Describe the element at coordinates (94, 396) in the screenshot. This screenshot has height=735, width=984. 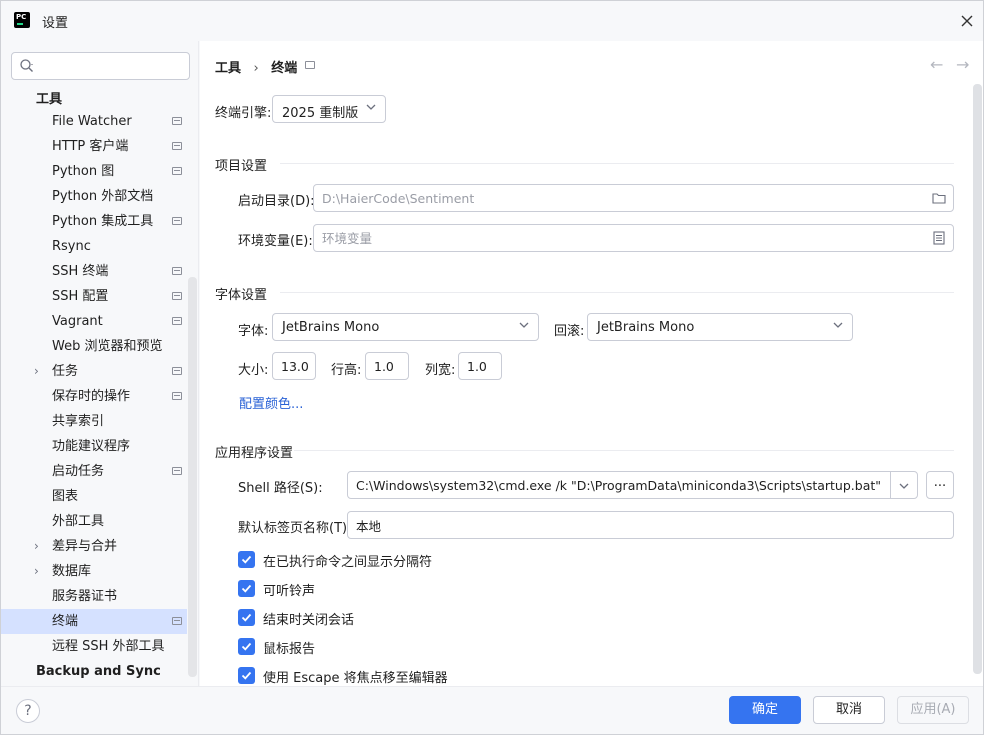
I see `sidebar-item: 保存时的操作` at that location.